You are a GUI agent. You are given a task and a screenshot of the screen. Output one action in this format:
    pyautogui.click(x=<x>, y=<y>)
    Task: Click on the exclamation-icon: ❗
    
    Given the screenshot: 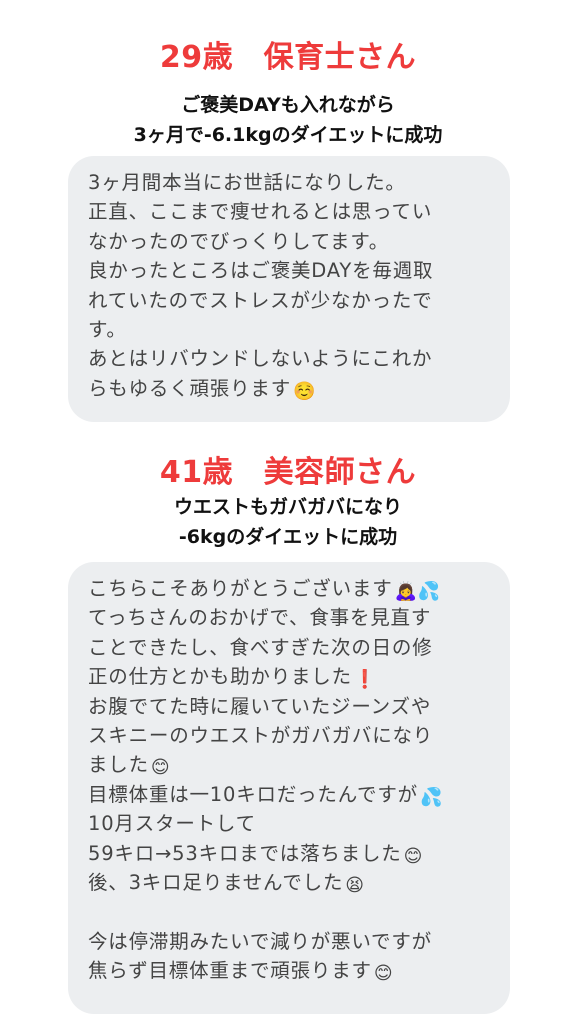 What is the action you would take?
    pyautogui.click(x=365, y=680)
    